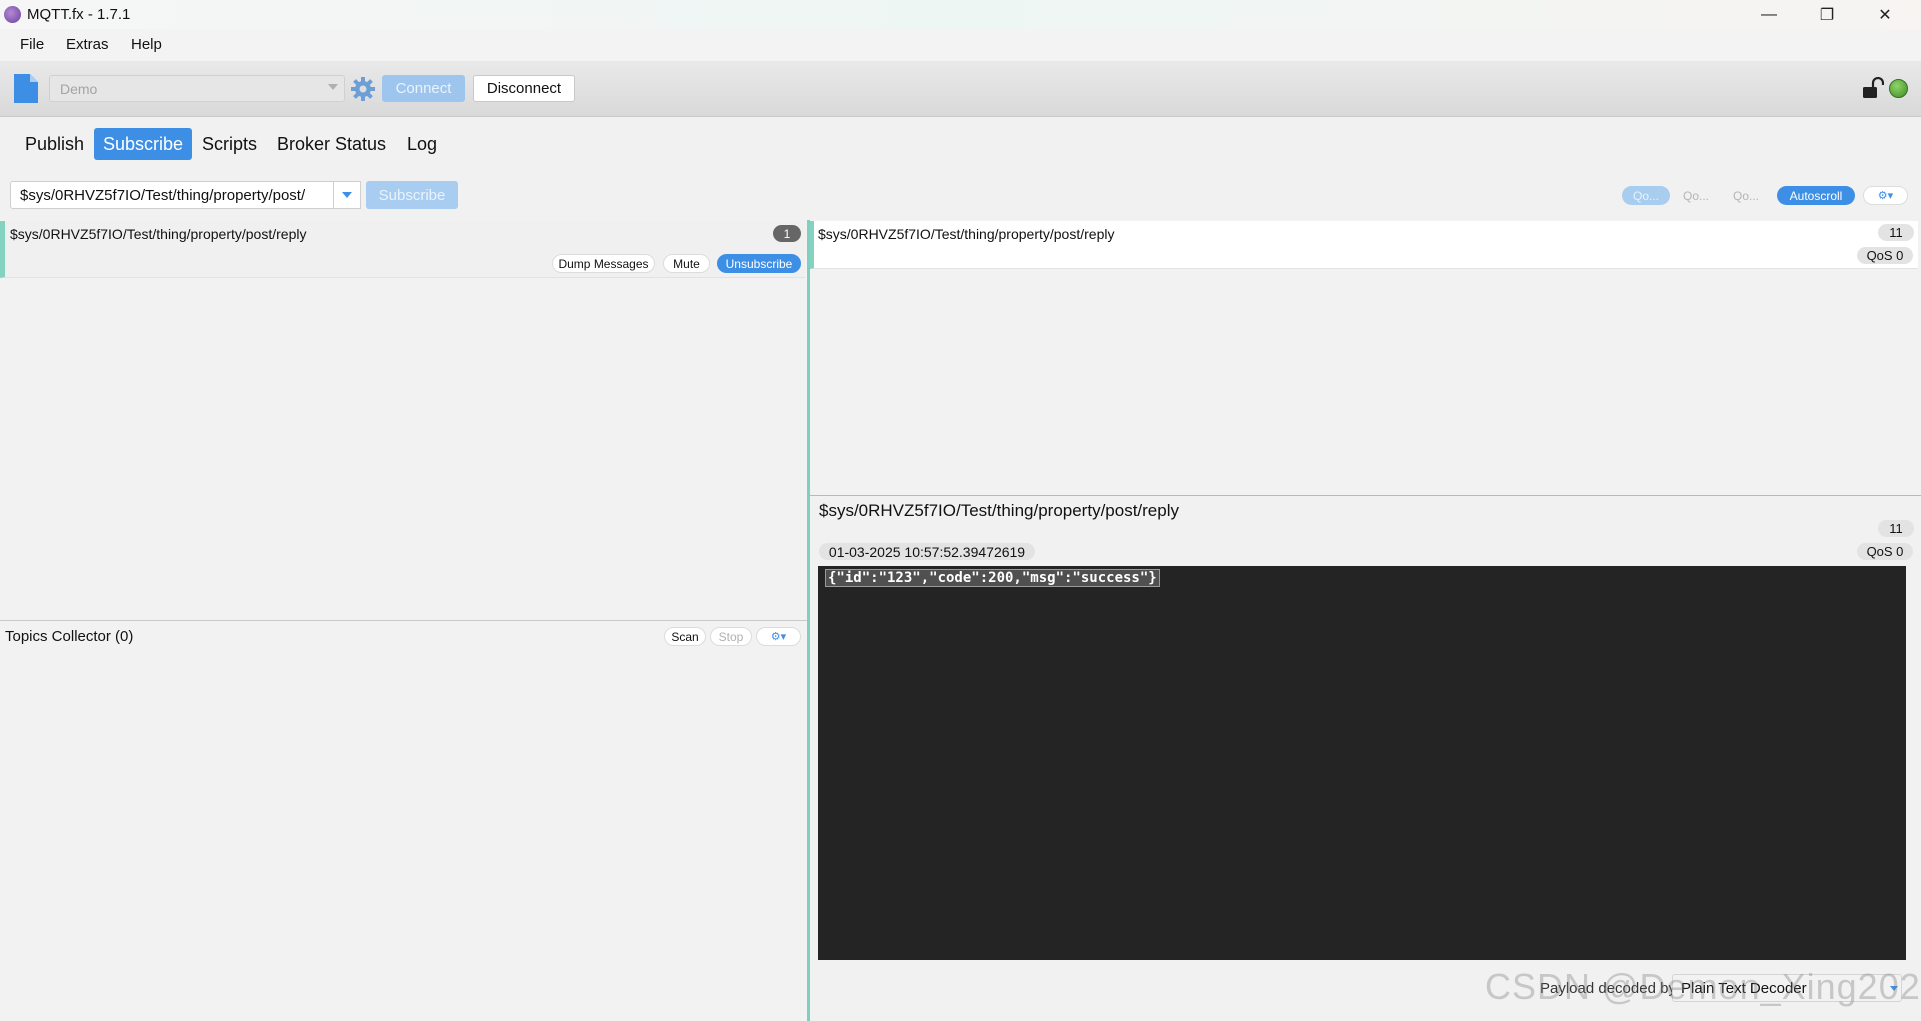 The width and height of the screenshot is (1921, 1021). What do you see at coordinates (69, 636) in the screenshot?
I see `topics-collector-title: Topics Collector (0)` at bounding box center [69, 636].